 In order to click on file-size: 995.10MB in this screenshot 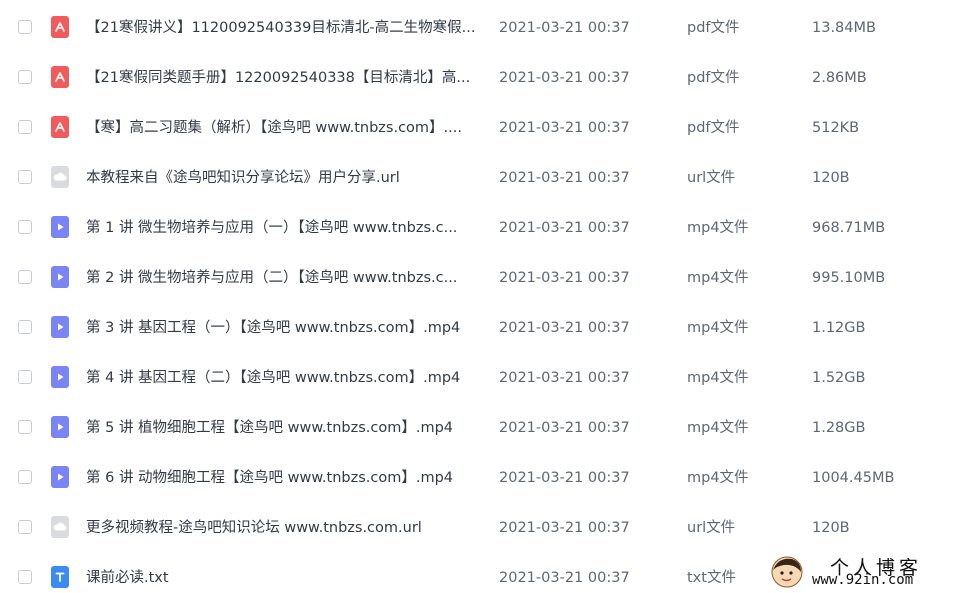, I will do `click(849, 278)`.